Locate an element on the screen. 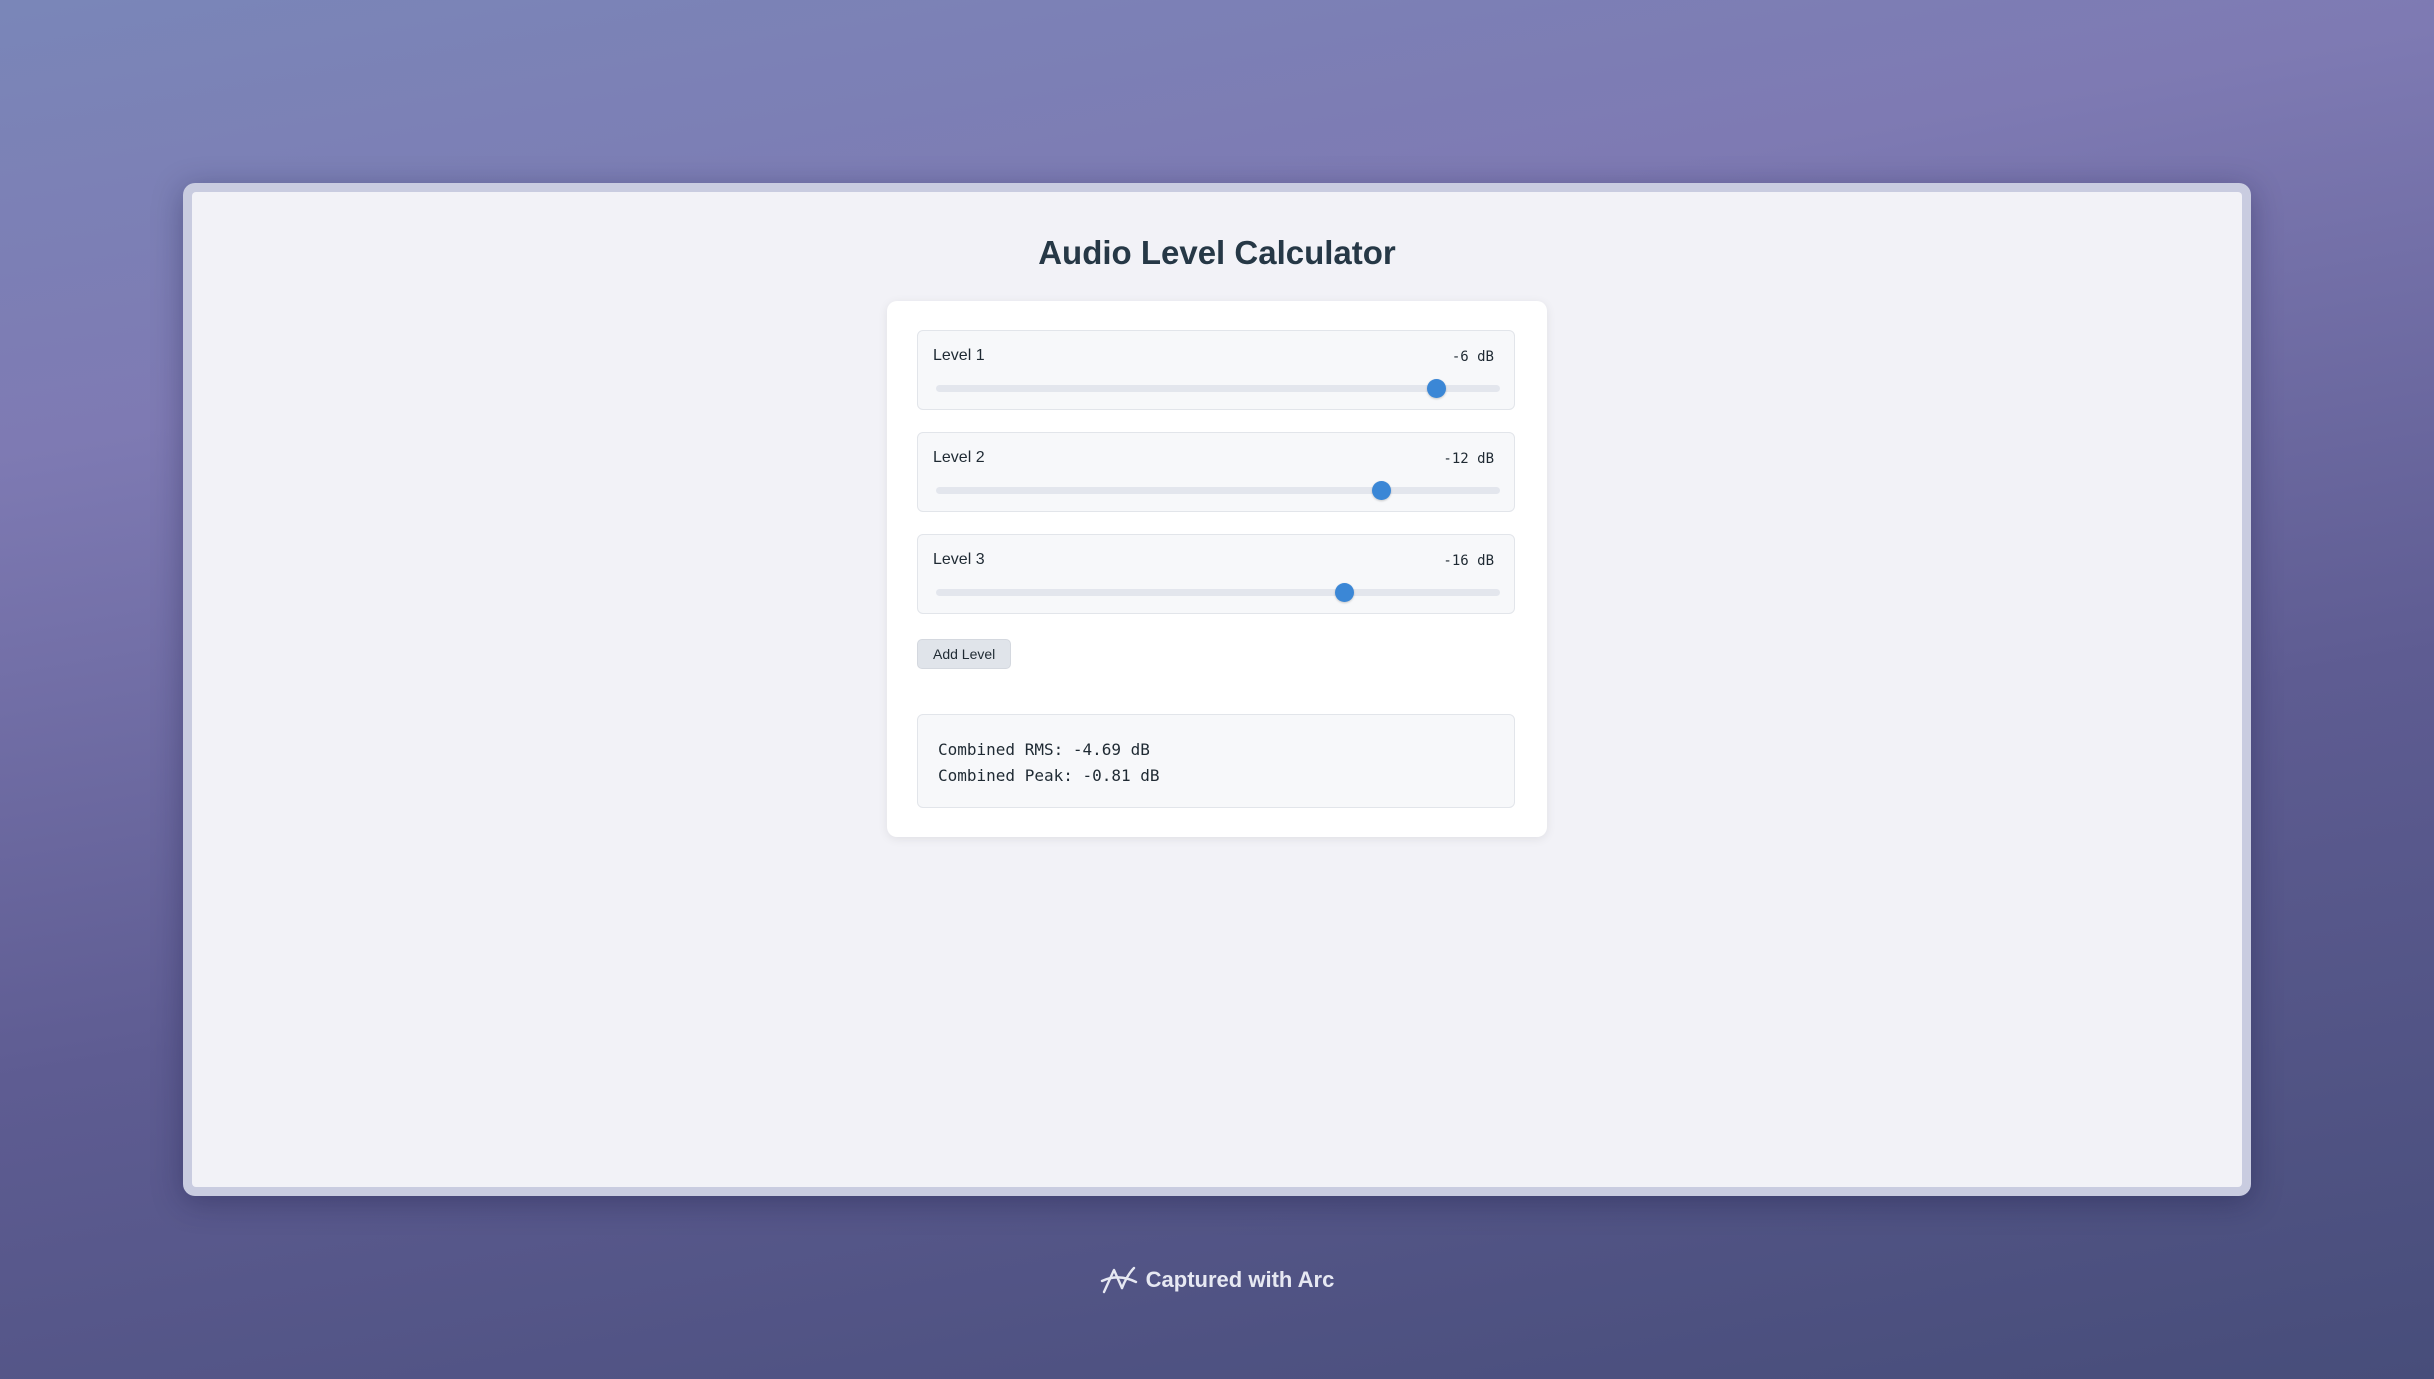  level-label: Level 1 is located at coordinates (959, 355).